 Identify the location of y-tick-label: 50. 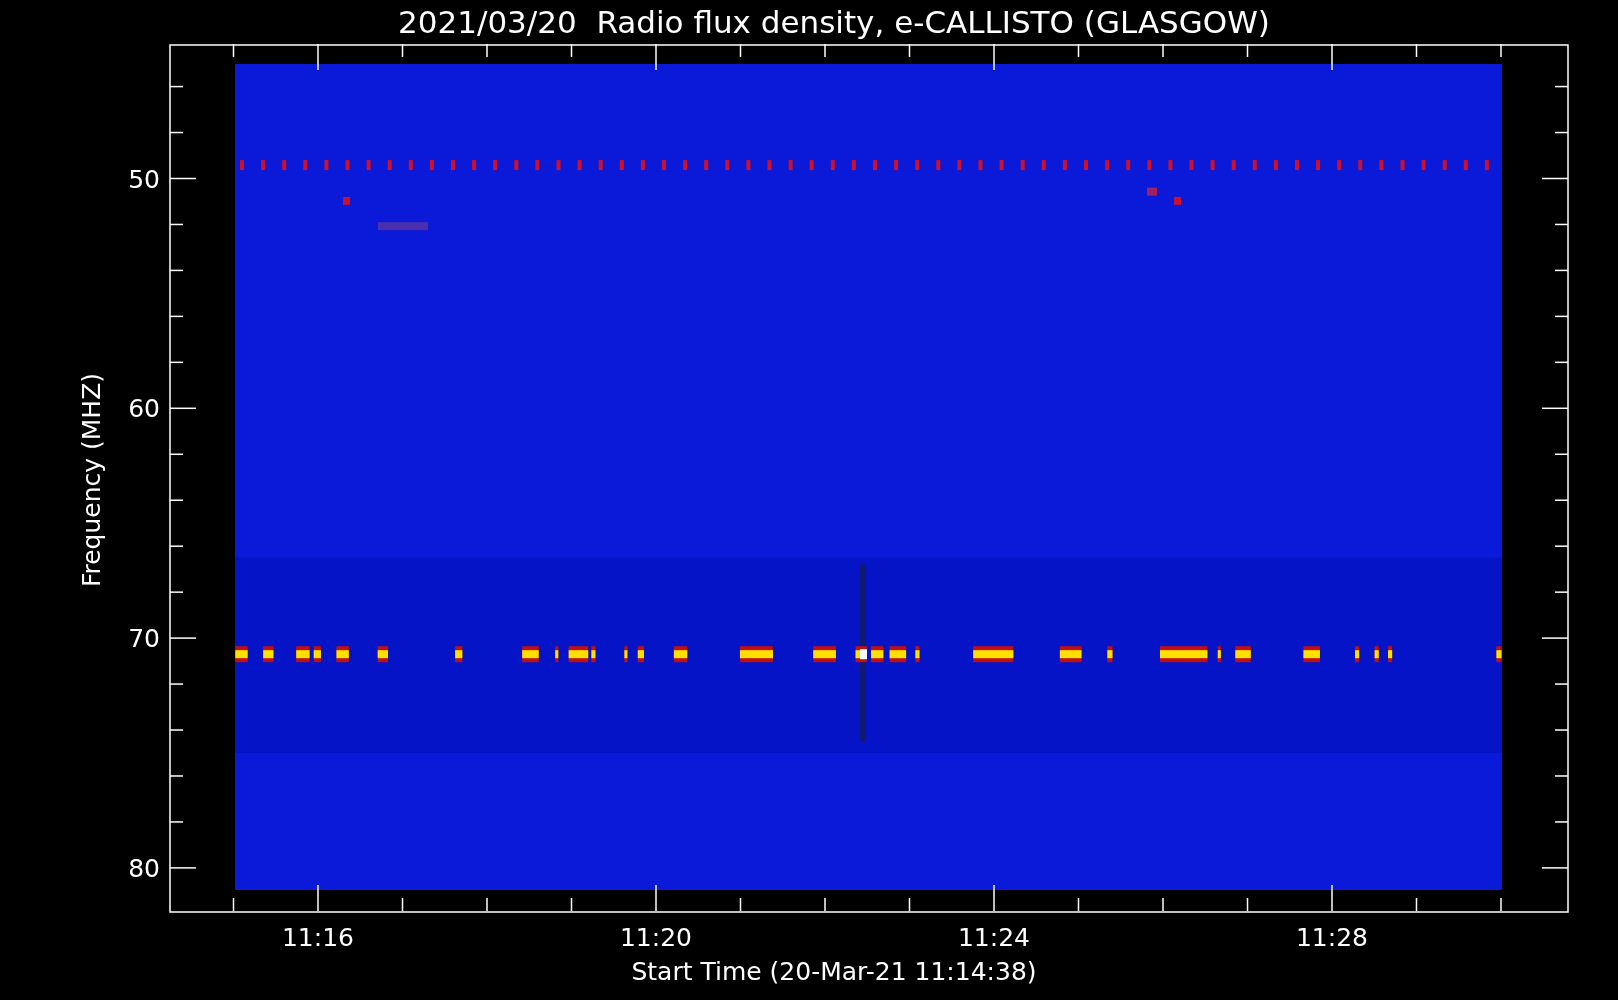
(144, 179).